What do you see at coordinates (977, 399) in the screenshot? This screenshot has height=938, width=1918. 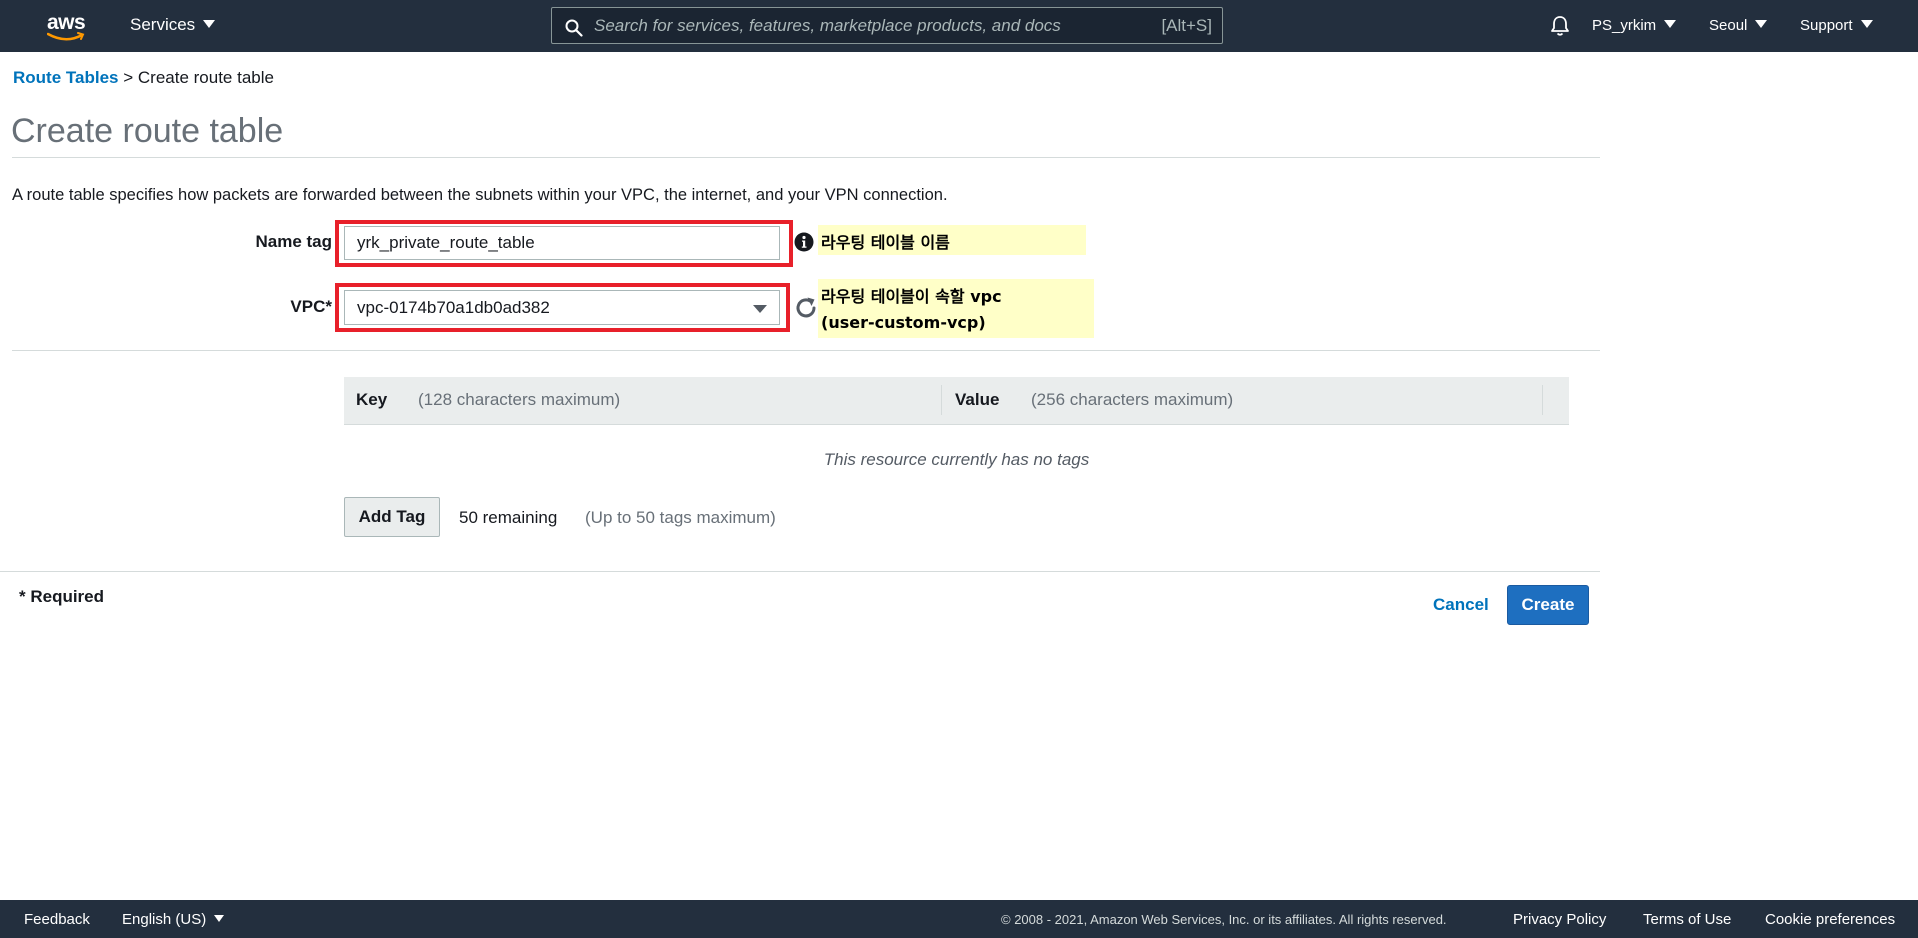 I see `tags-value-header: Value` at bounding box center [977, 399].